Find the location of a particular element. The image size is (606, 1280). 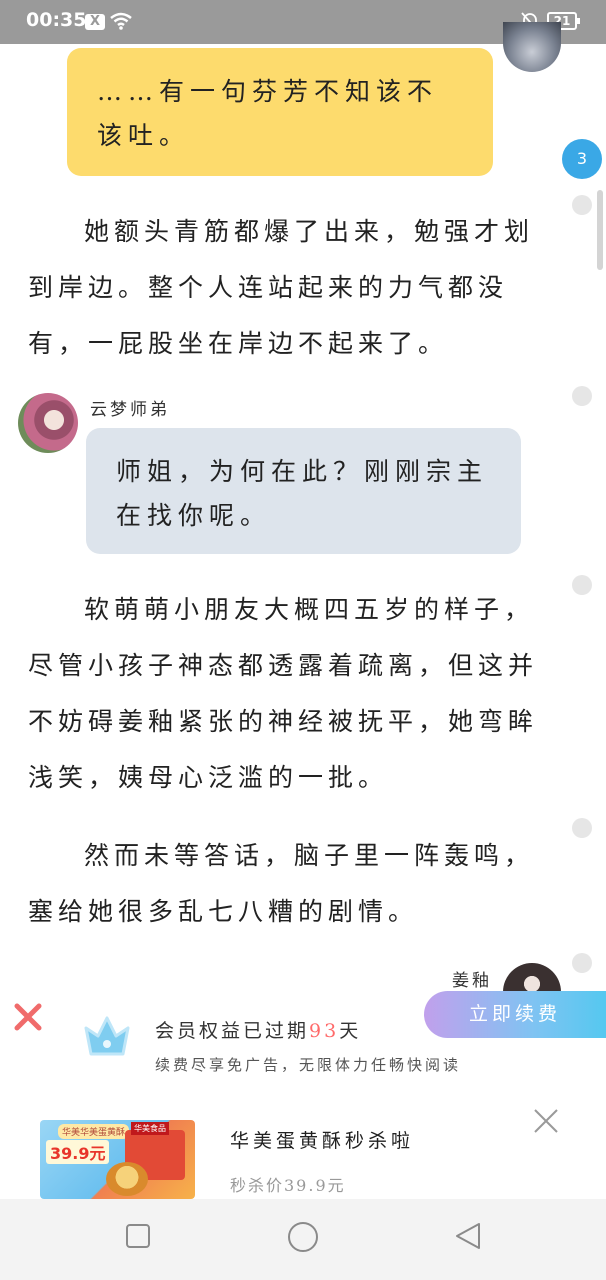

narration-paragraph-3: 然而未等答话，脑子里一阵轰鸣，塞给她很多乱七八糟的剧情。 is located at coordinates (281, 883).